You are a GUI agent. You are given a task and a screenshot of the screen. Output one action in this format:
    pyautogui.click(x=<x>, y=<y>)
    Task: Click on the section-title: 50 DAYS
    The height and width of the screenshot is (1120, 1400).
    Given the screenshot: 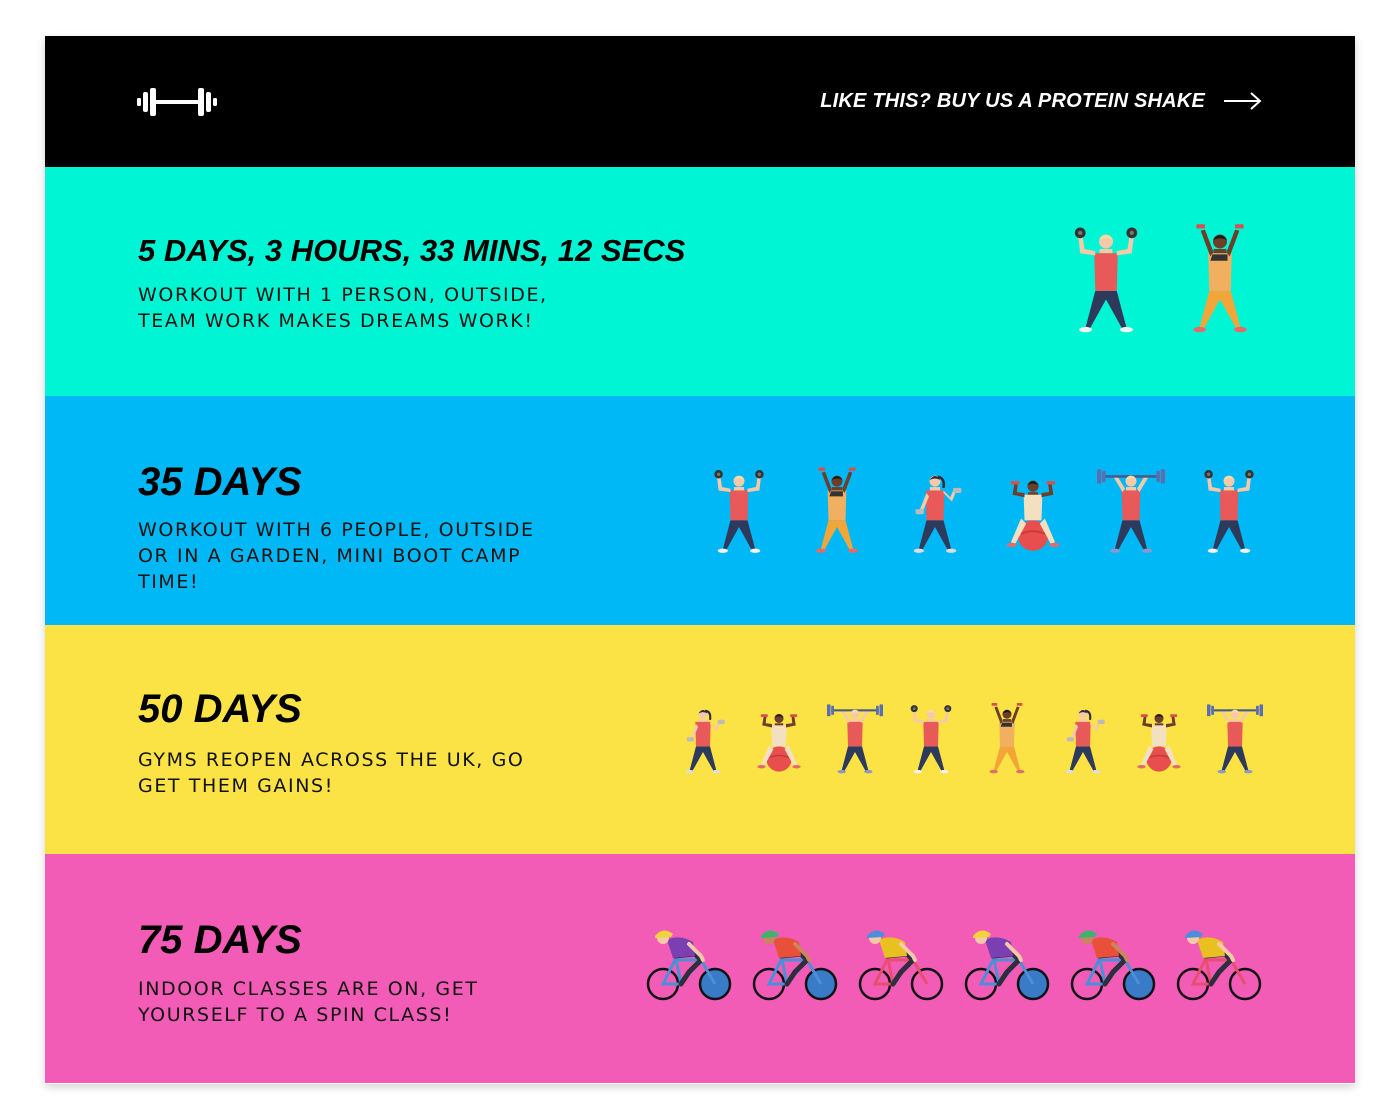 What is the action you would take?
    pyautogui.click(x=220, y=709)
    